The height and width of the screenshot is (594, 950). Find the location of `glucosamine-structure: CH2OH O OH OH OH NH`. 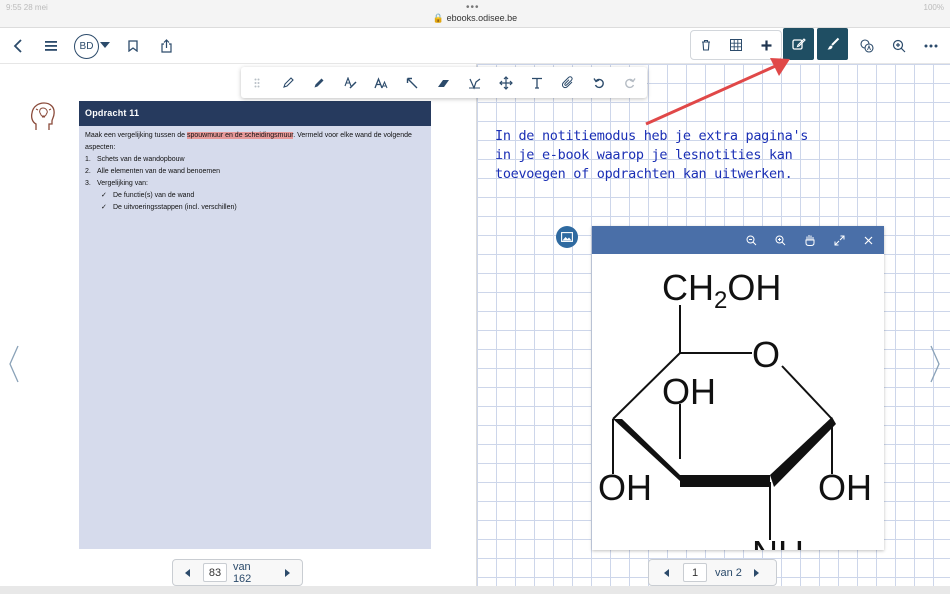

glucosamine-structure: CH2OH O OH OH OH NH is located at coordinates (735, 408).